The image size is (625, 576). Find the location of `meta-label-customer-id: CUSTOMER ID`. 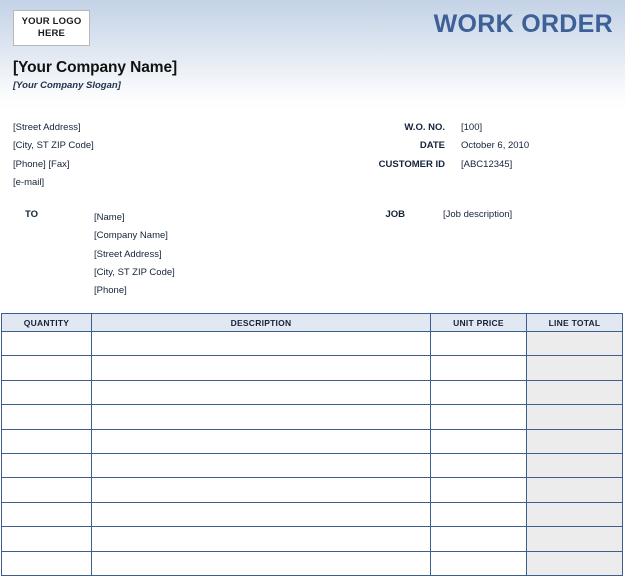

meta-label-customer-id: CUSTOMER ID is located at coordinates (411, 164).